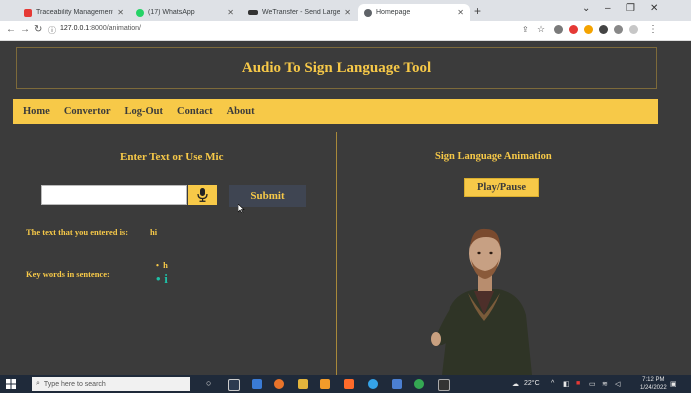 This screenshot has height=393, width=691. I want to click on wifi-icon: ≋, so click(605, 384).